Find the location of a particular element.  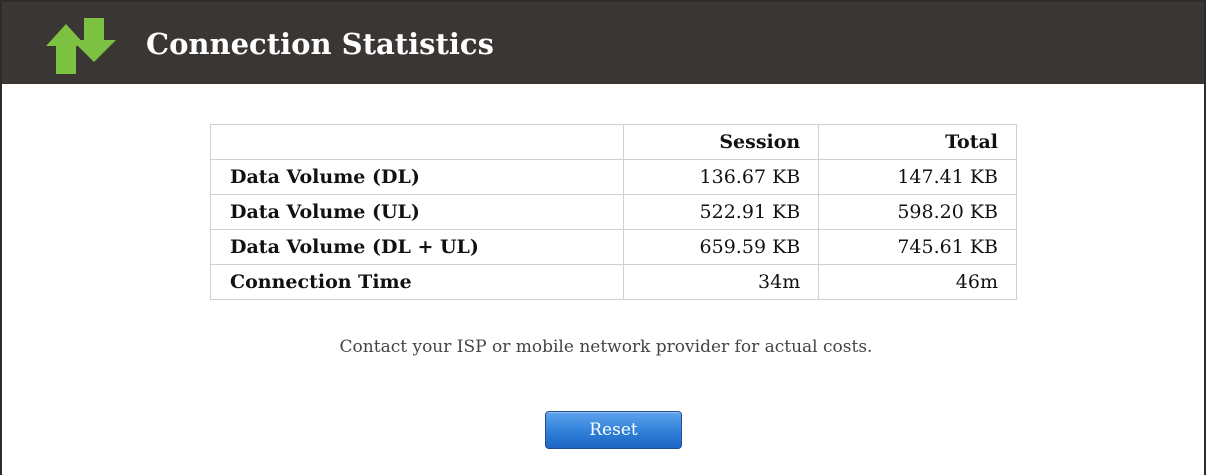

up-down-arrows-icon is located at coordinates (81, 46).